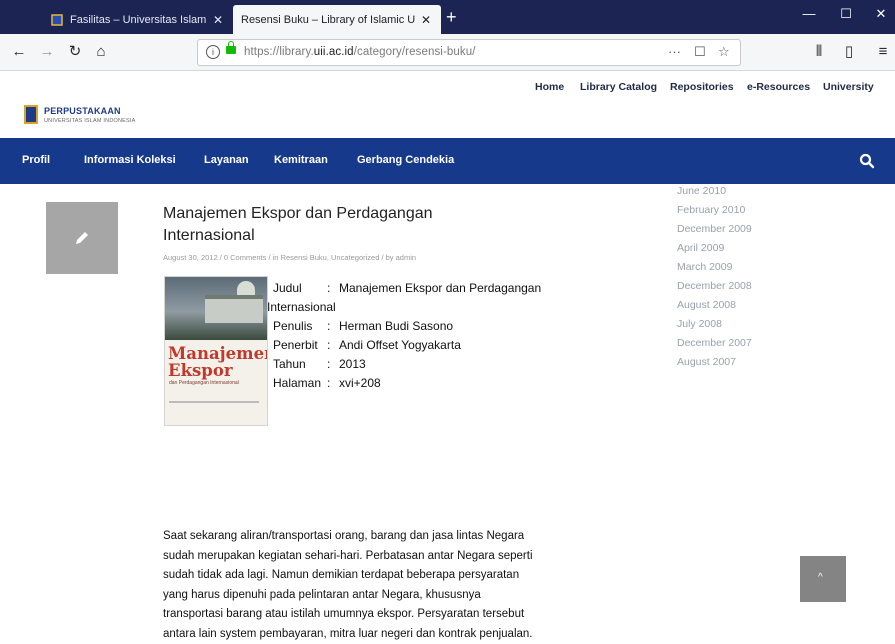 The height and width of the screenshot is (644, 895). What do you see at coordinates (549, 87) in the screenshot?
I see `topnav-home: Home` at bounding box center [549, 87].